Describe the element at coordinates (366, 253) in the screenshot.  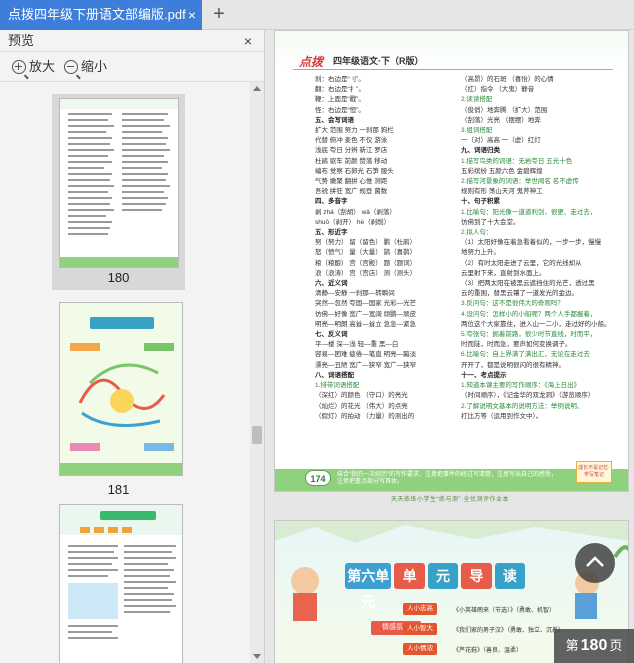
I see `text-line: 怒（愤气） 量（大量） 鹊（喜鹊）` at that location.